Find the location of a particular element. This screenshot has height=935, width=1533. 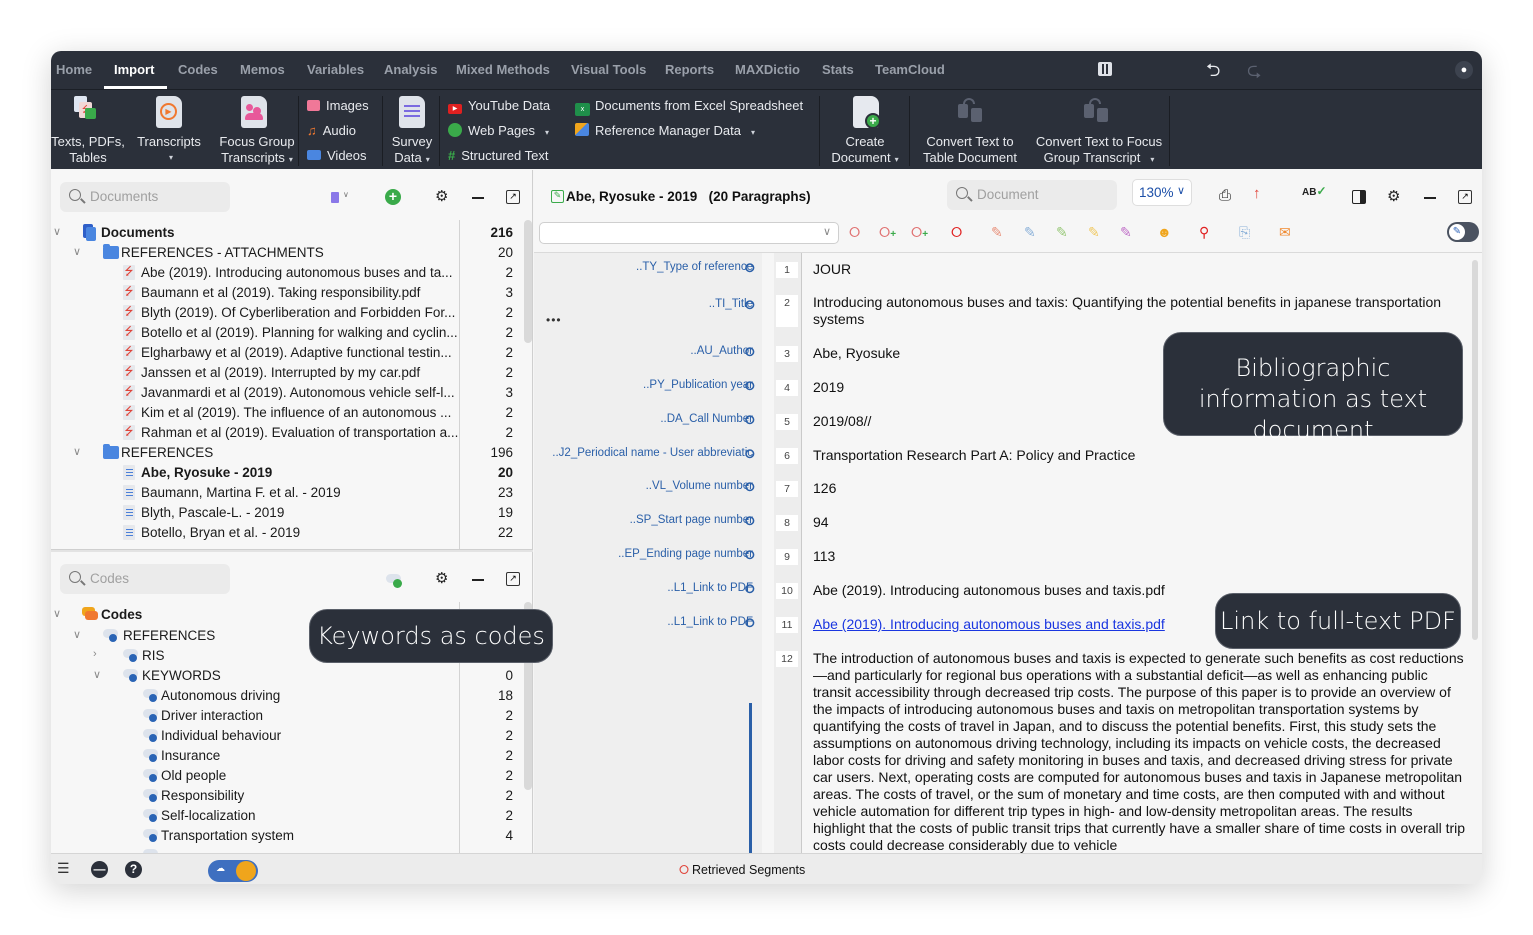

import-survey-button: Survey Data ▾ is located at coordinates (412, 130).